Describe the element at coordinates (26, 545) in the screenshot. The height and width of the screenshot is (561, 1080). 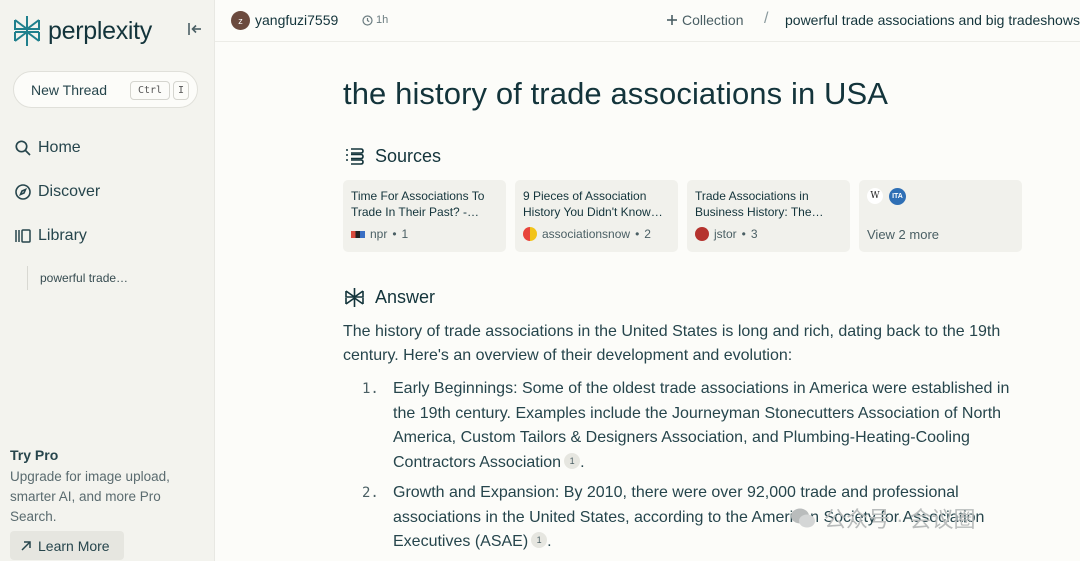
I see `arrow-up-right-icon` at that location.